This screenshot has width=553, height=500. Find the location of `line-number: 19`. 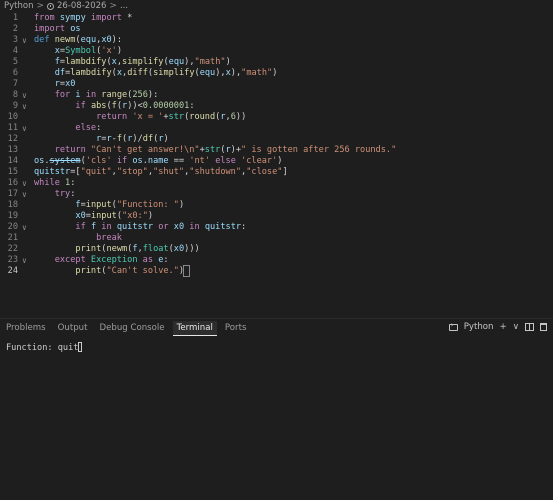

line-number: 19 is located at coordinates (12, 216).